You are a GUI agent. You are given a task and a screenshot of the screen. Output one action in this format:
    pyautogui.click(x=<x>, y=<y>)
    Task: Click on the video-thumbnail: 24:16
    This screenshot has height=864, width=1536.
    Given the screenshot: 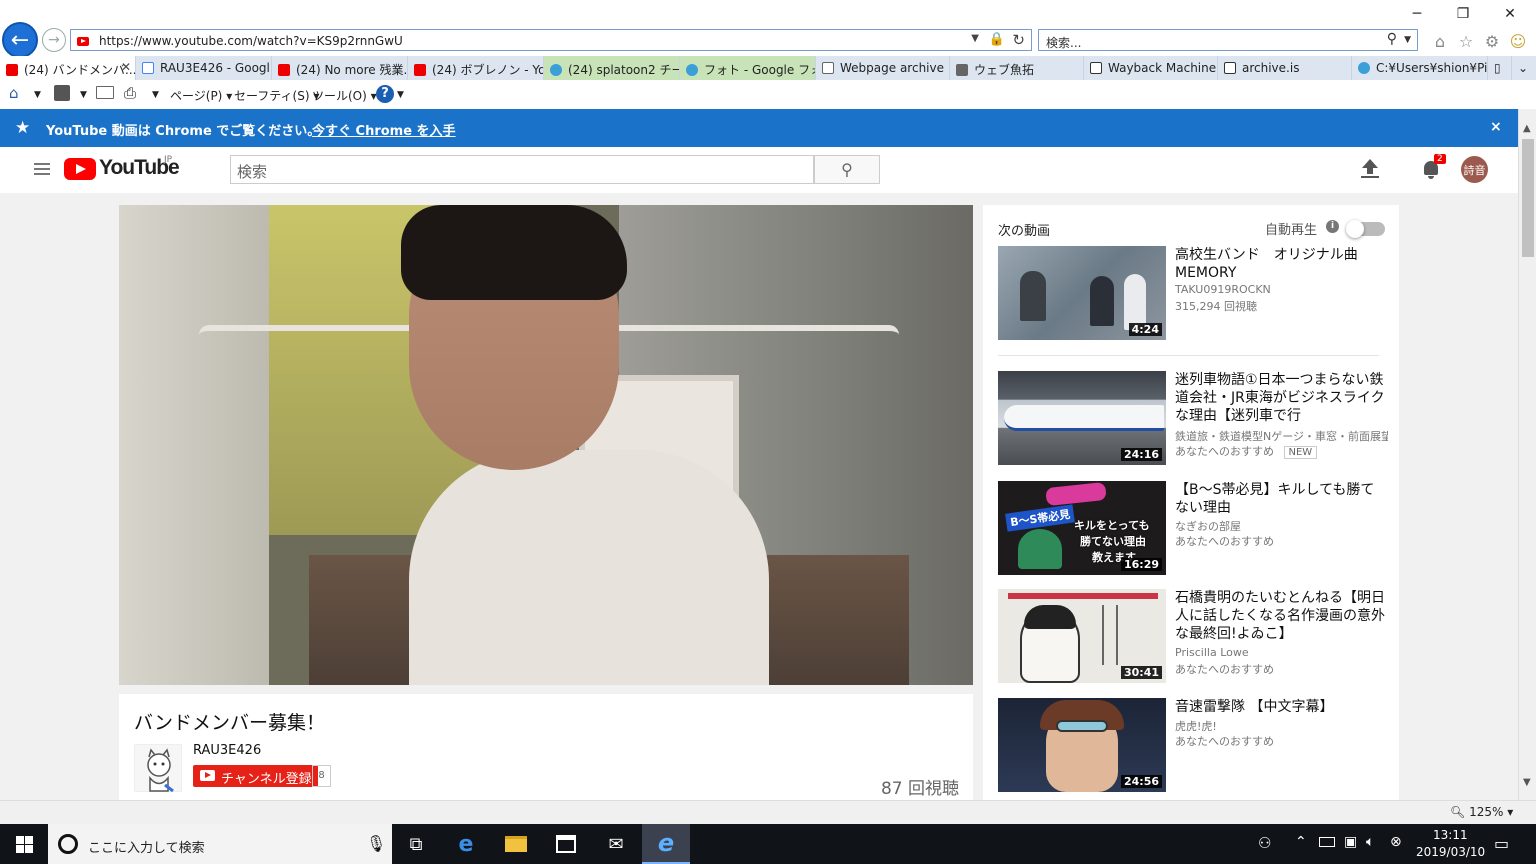 What is the action you would take?
    pyautogui.click(x=1082, y=418)
    